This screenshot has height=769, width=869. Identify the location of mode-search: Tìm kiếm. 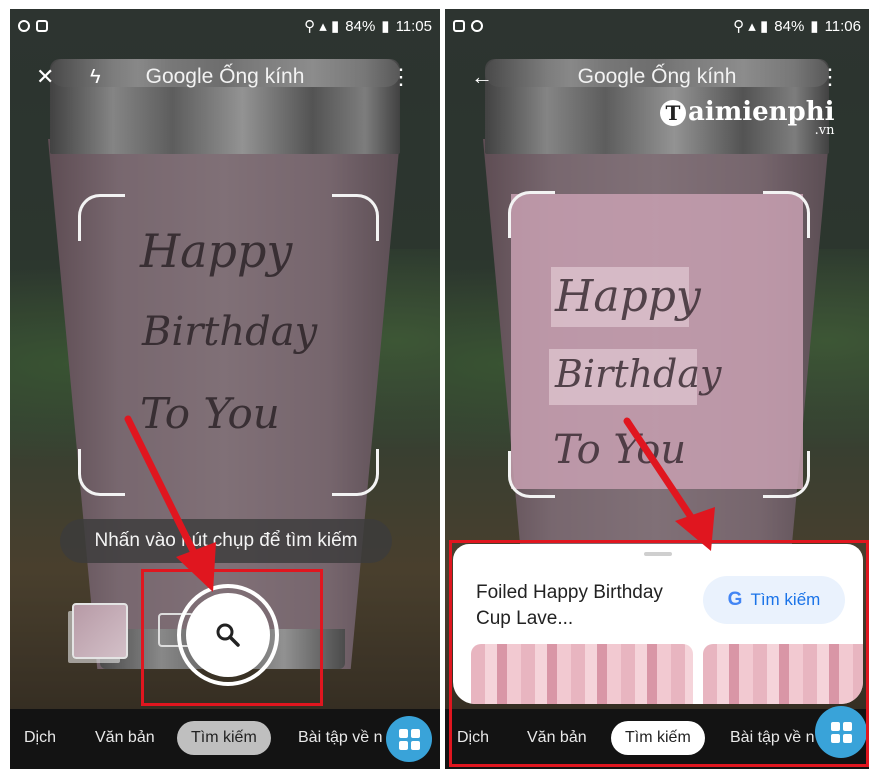
(224, 738).